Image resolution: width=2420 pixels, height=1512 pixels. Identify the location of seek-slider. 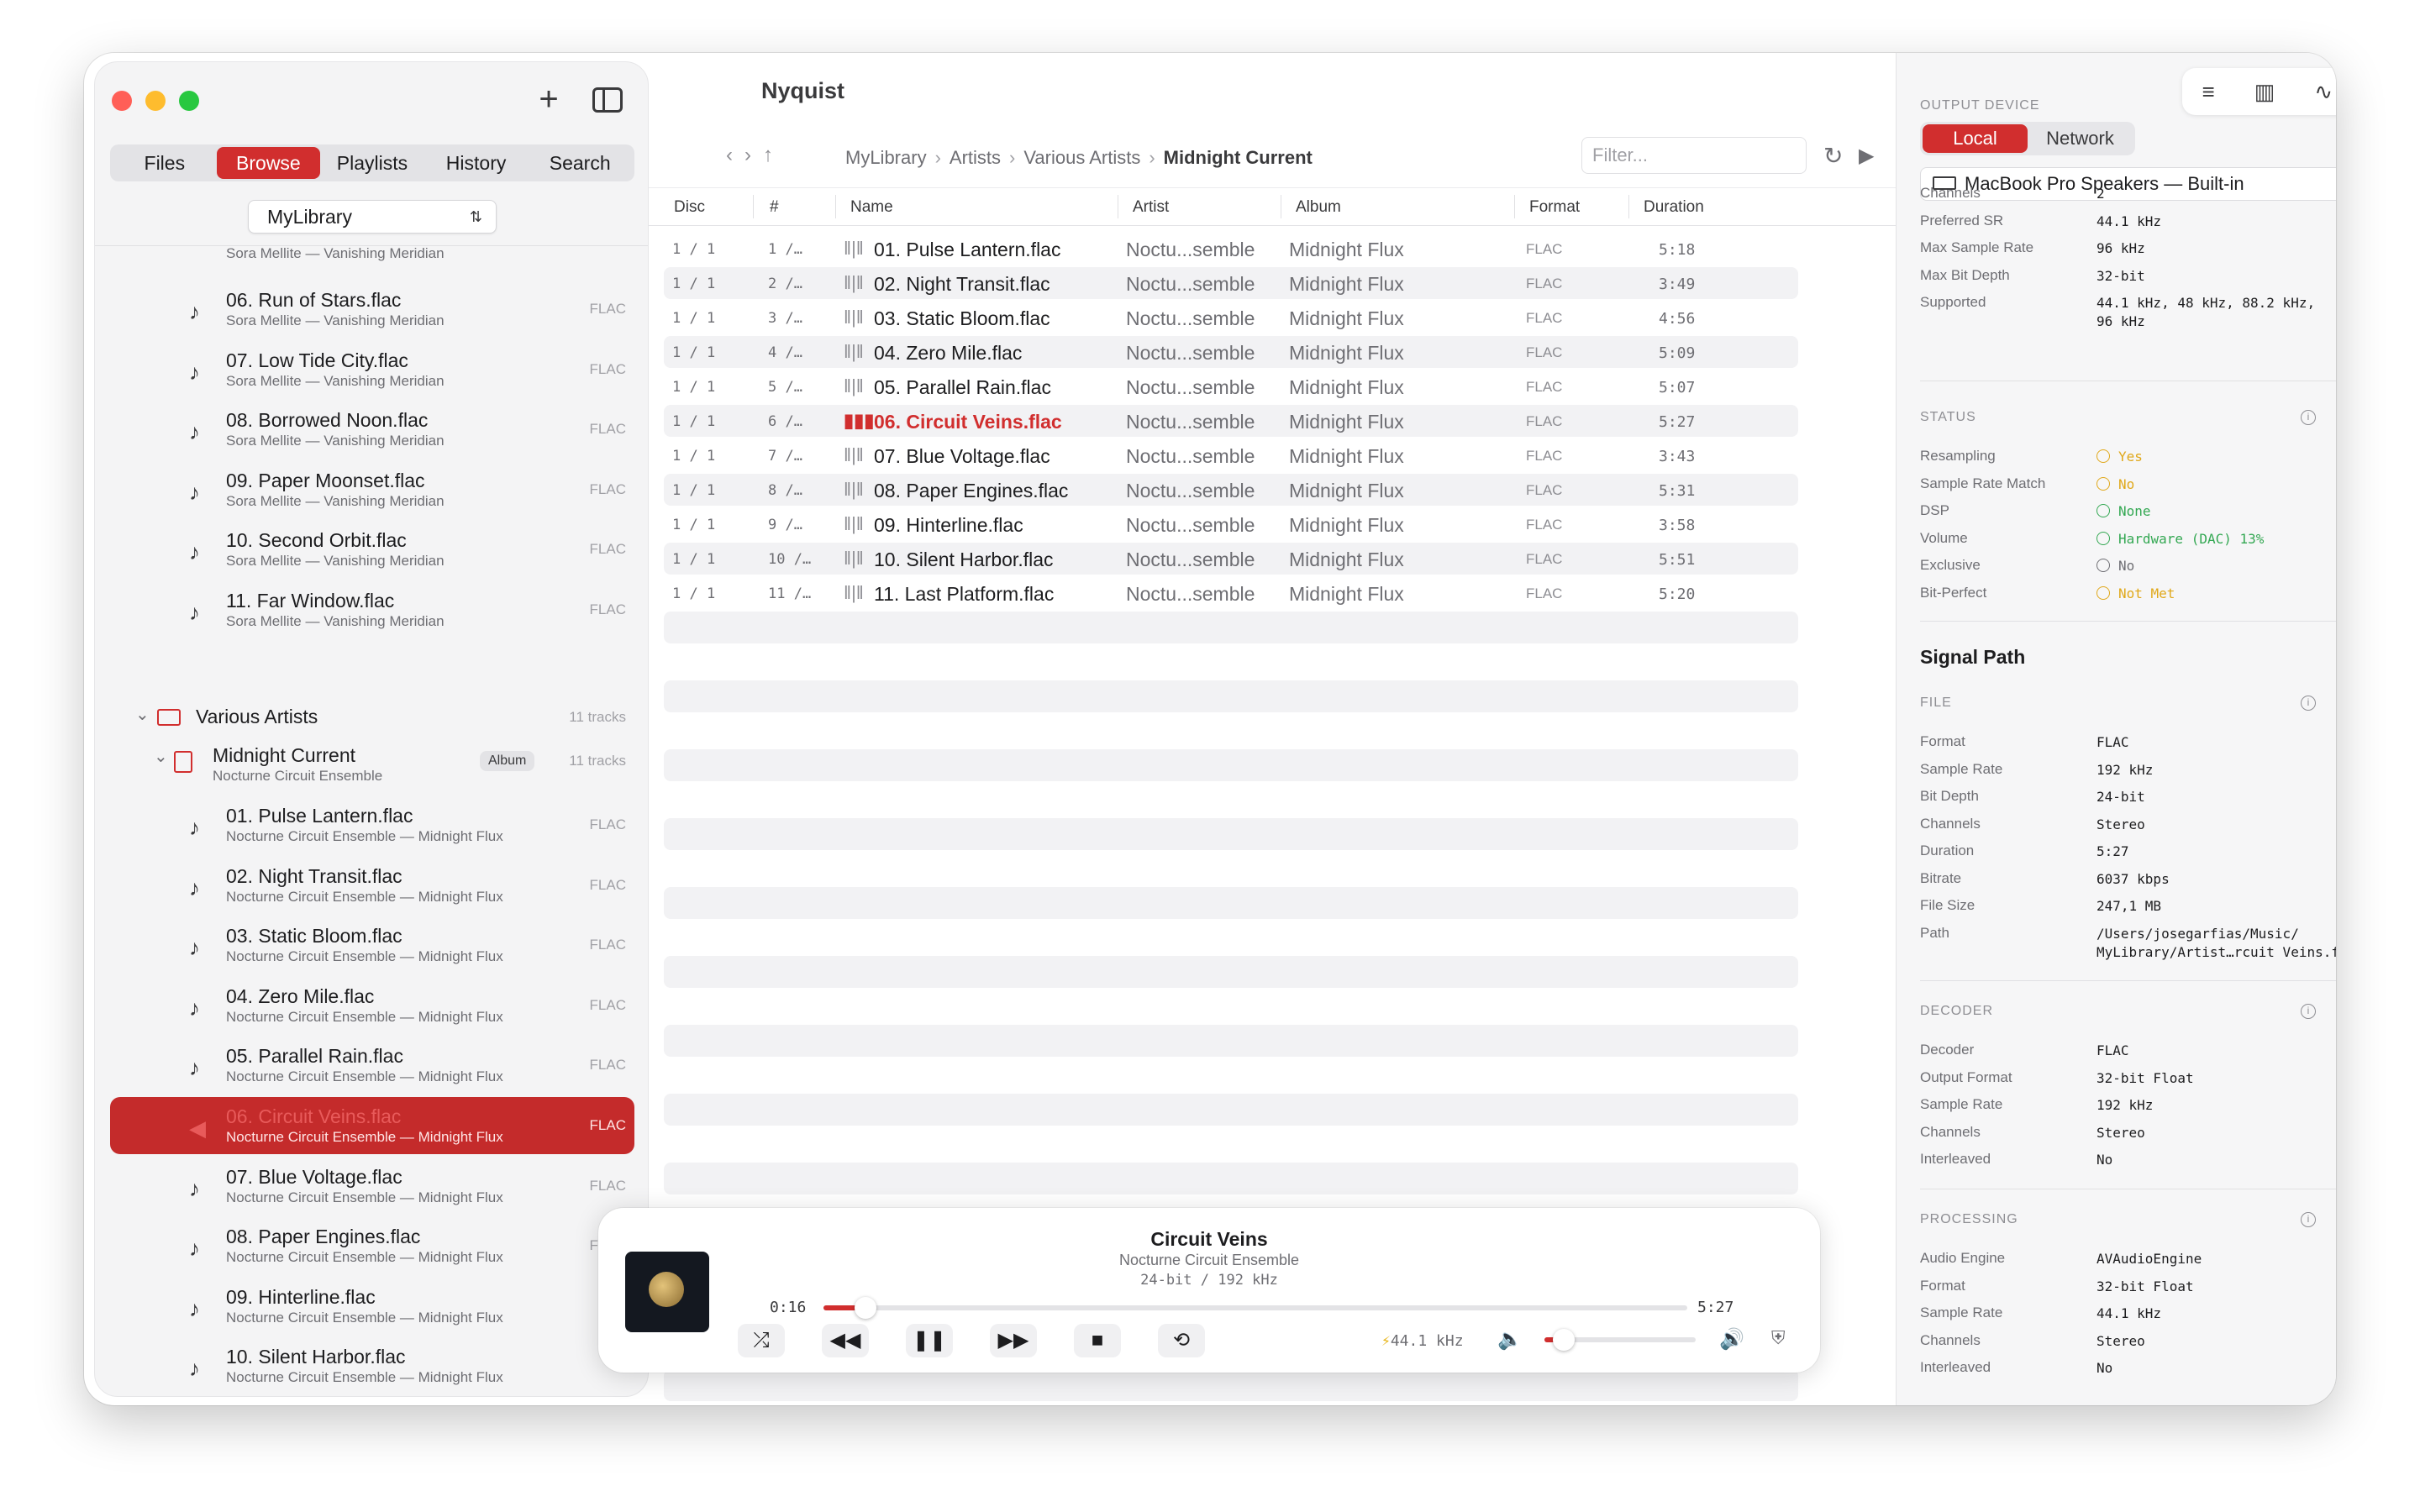
(1255, 1308).